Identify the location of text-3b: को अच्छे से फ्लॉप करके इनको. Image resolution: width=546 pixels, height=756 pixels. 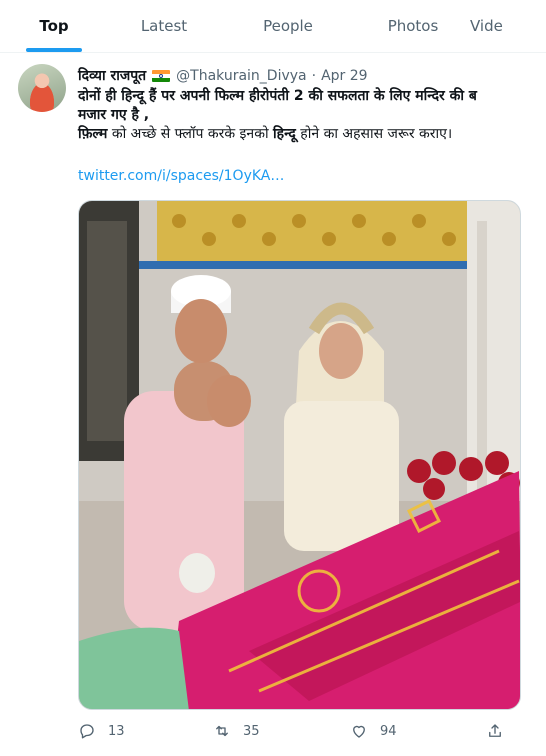
(190, 134).